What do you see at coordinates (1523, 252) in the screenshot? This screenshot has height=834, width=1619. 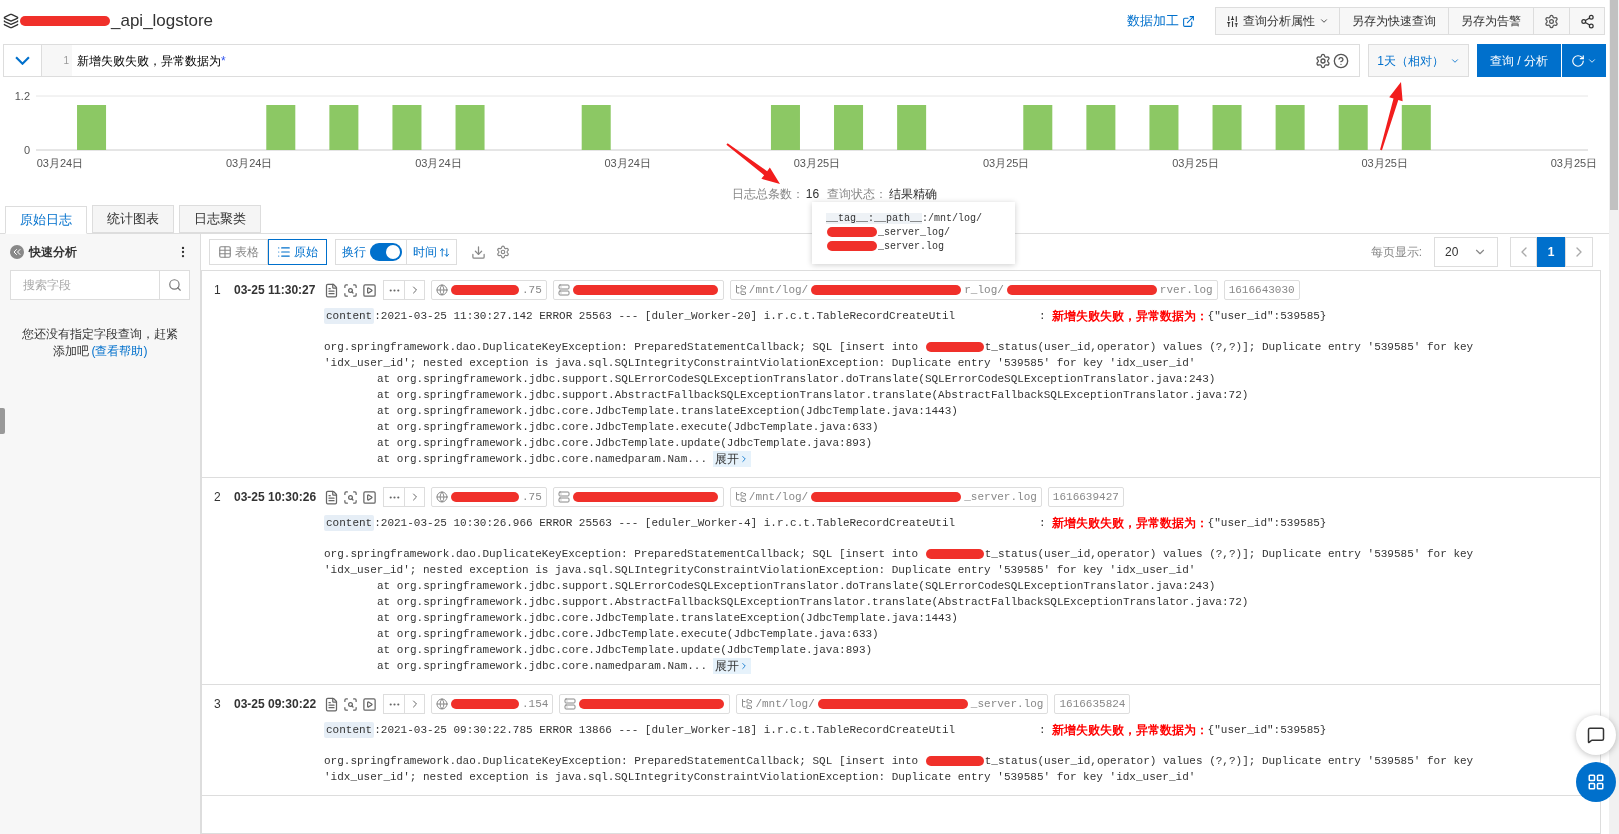 I see `previous-page-button` at bounding box center [1523, 252].